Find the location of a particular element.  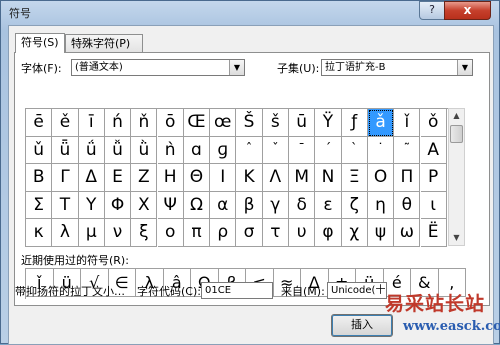

symbol-cell: ˇ is located at coordinates (275, 150).